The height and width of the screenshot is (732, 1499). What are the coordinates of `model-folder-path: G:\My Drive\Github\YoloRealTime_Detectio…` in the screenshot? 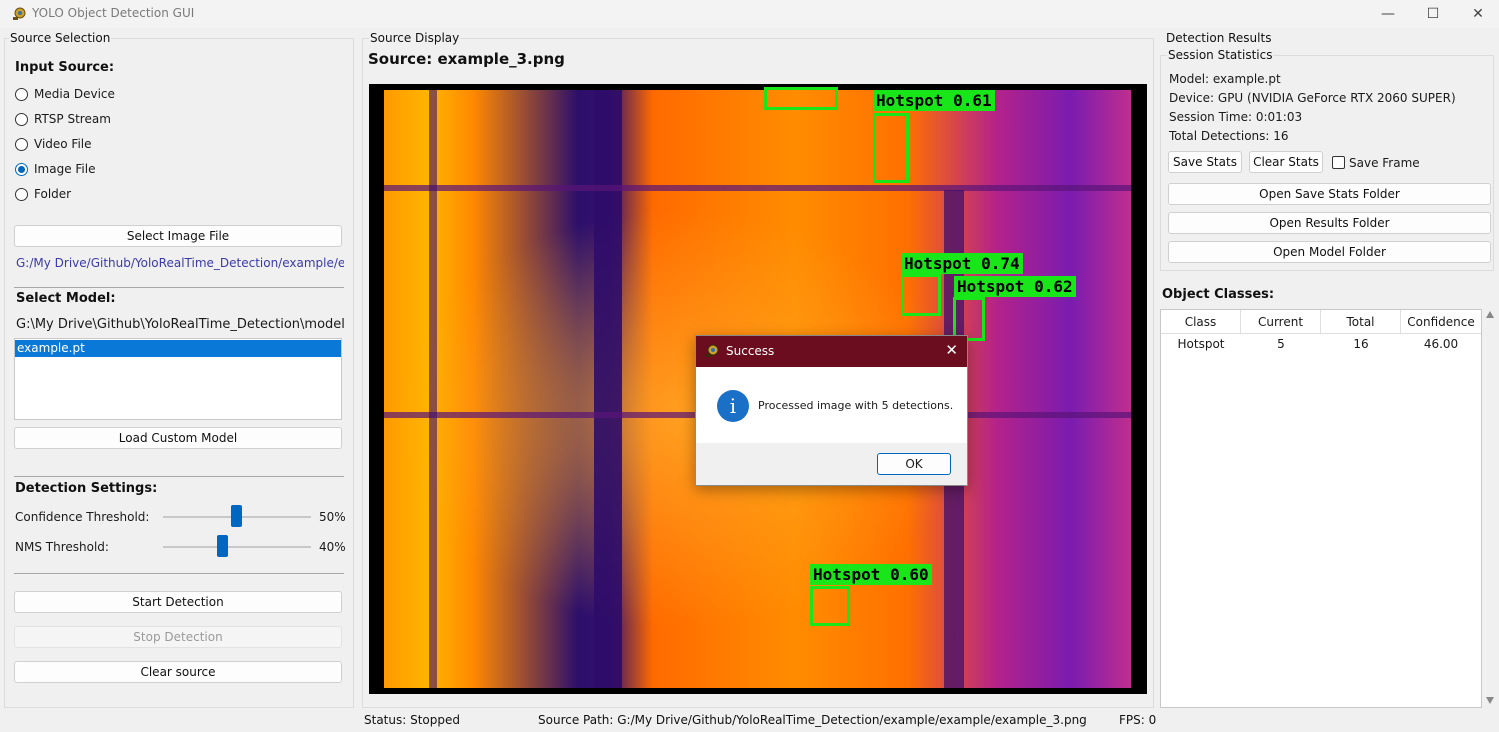 It's located at (180, 324).